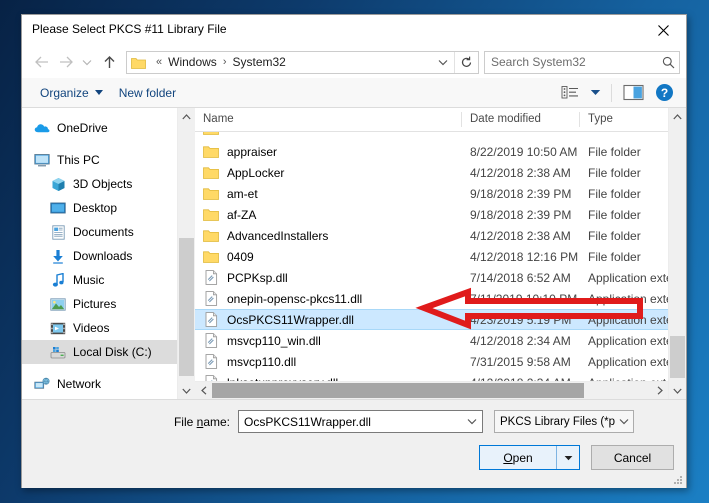 The width and height of the screenshot is (709, 503). Describe the element at coordinates (663, 30) in the screenshot. I see `close-icon` at that location.